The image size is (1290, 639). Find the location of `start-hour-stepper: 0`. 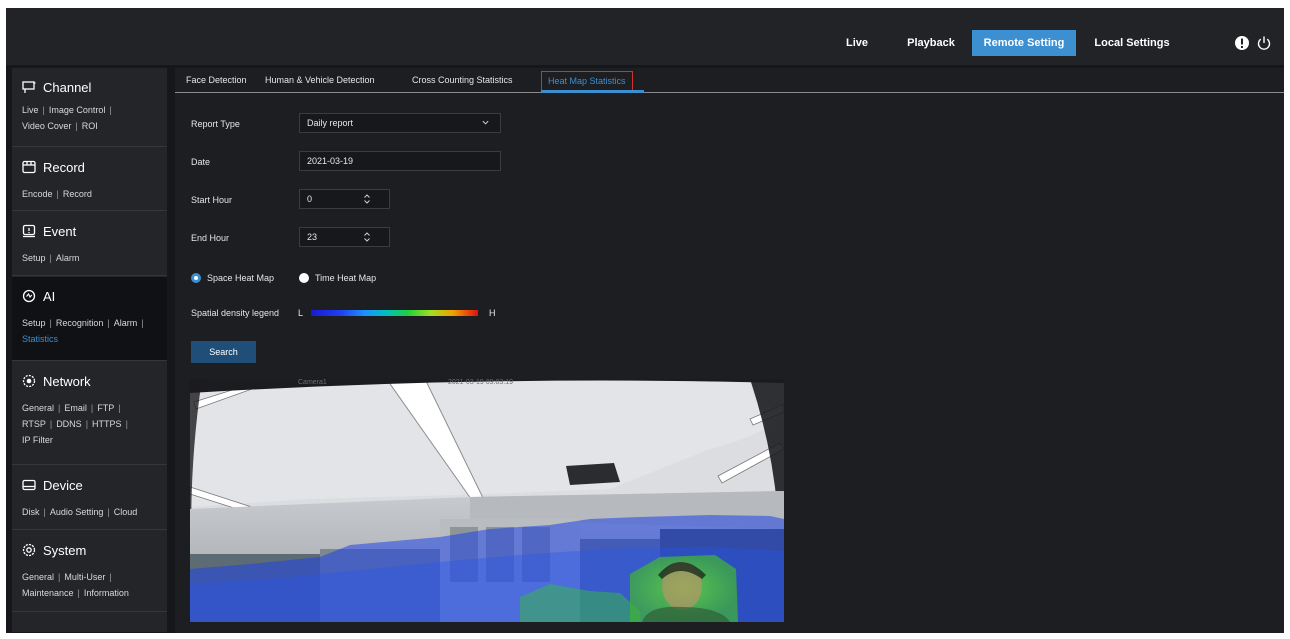

start-hour-stepper: 0 is located at coordinates (344, 199).